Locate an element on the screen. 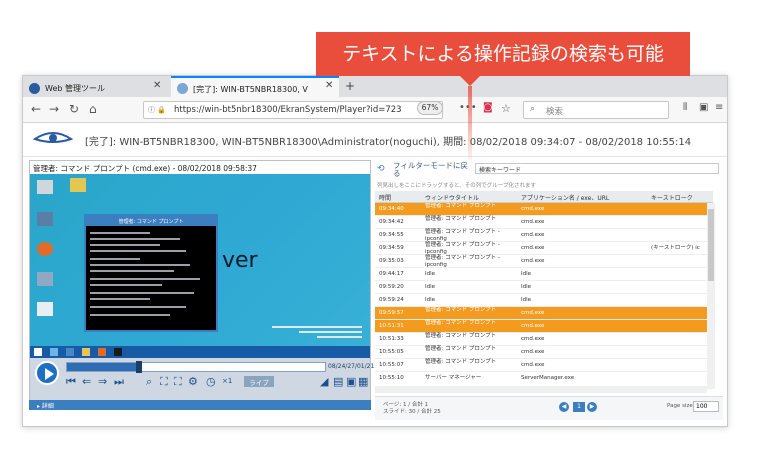 The height and width of the screenshot is (454, 780). library-icon: ⫴ is located at coordinates (685, 107).